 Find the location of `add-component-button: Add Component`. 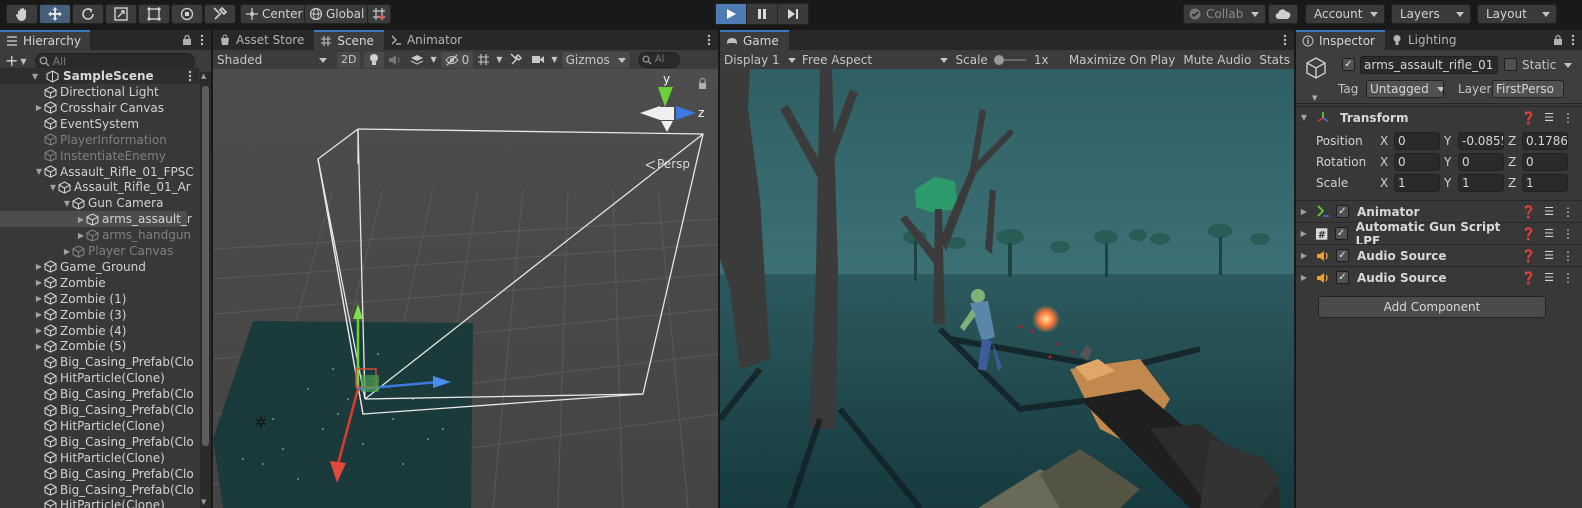

add-component-button: Add Component is located at coordinates (1432, 307).